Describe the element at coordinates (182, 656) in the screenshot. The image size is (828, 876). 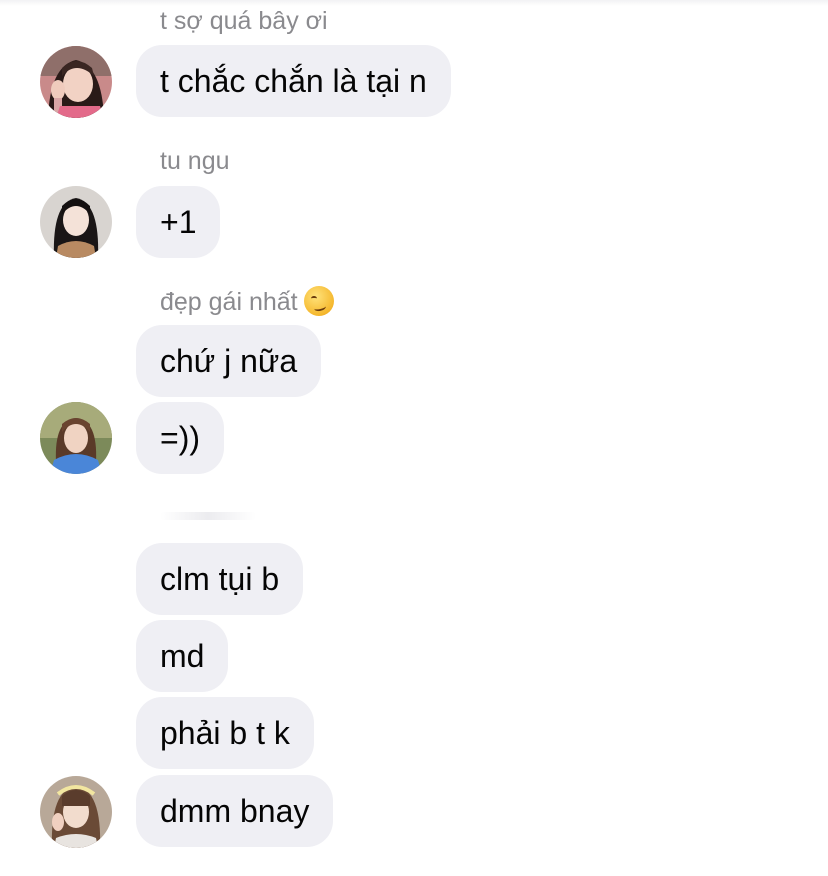
I see `message-bubble: md` at that location.